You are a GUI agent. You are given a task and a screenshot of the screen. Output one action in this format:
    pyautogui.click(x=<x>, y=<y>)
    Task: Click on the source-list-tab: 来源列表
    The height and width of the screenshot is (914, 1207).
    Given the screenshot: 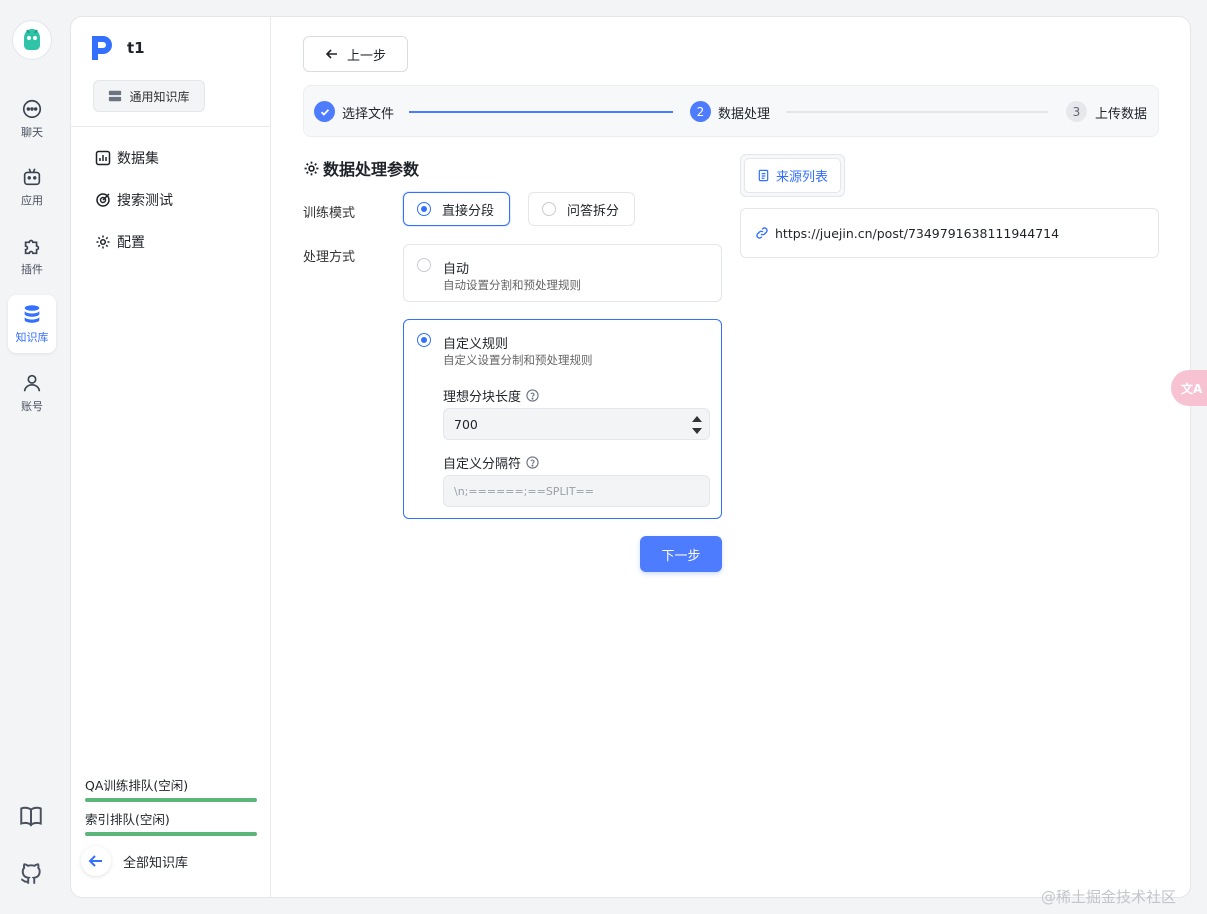 What is the action you would take?
    pyautogui.click(x=792, y=175)
    